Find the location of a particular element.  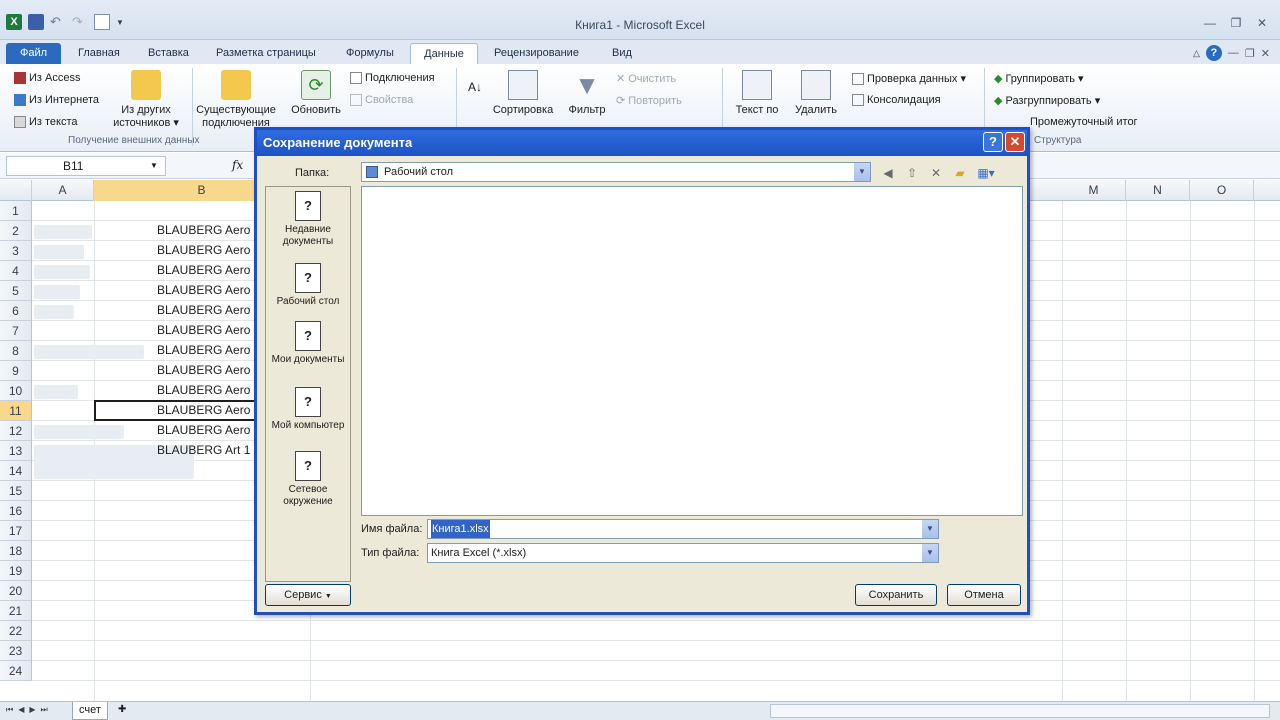

delete-icon: ✕ is located at coordinates (936, 173).